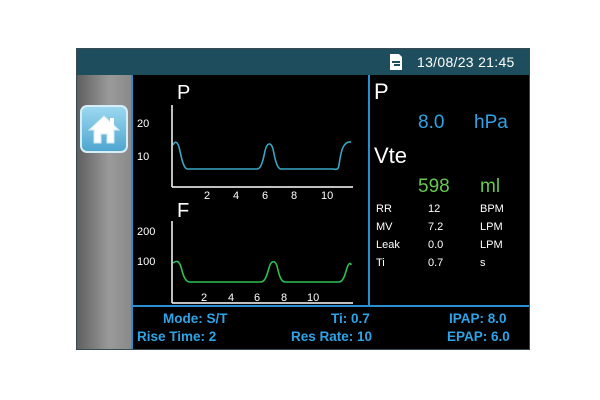 This screenshot has height=400, width=600. What do you see at coordinates (265, 196) in the screenshot?
I see `pressure-x-tick: 6` at bounding box center [265, 196].